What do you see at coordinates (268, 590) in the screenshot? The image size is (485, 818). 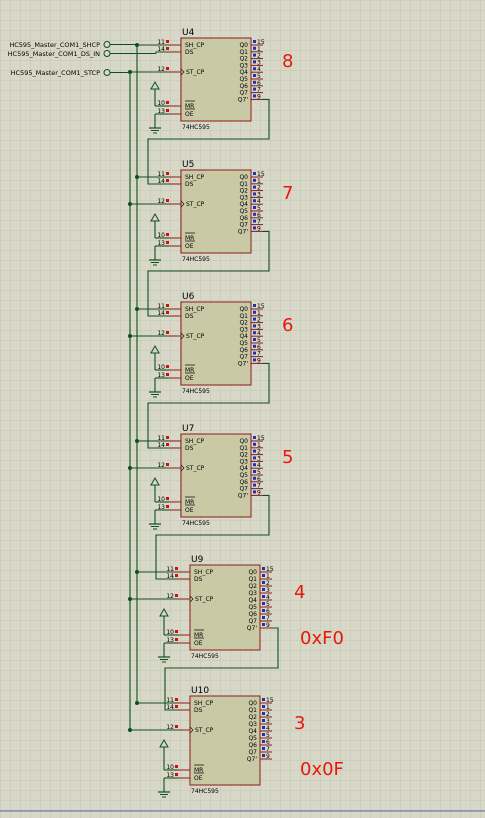 I see `pin-number: 3` at bounding box center [268, 590].